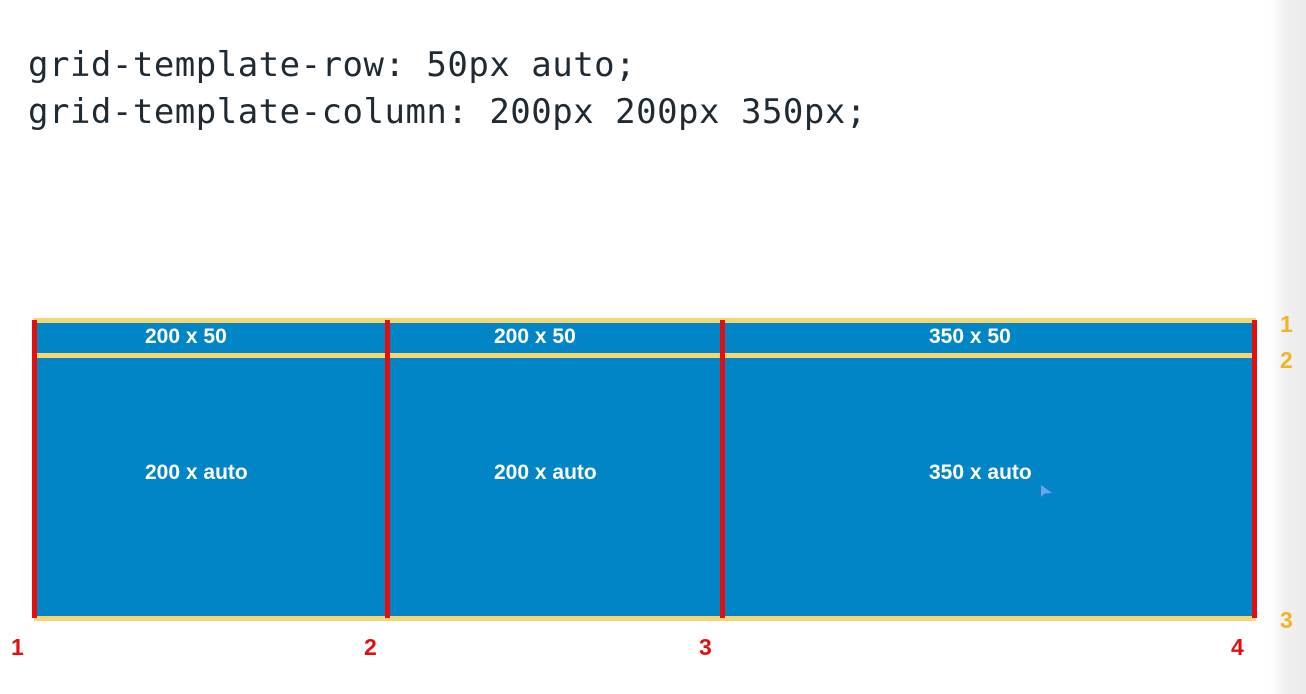 Image resolution: width=1306 pixels, height=694 pixels. What do you see at coordinates (332, 65) in the screenshot?
I see `code-line-row-template: grid-template-row: 50px auto;` at bounding box center [332, 65].